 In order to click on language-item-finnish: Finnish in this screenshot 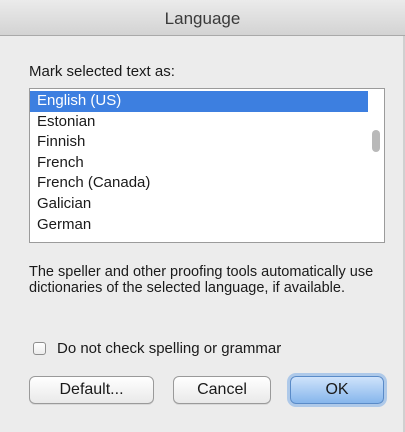, I will do `click(199, 142)`.